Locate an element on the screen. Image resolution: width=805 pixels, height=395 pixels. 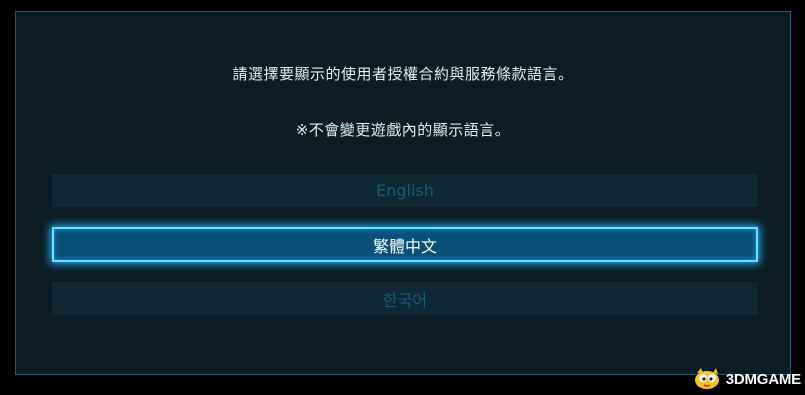
language-option-korean: 한국어 is located at coordinates (405, 298).